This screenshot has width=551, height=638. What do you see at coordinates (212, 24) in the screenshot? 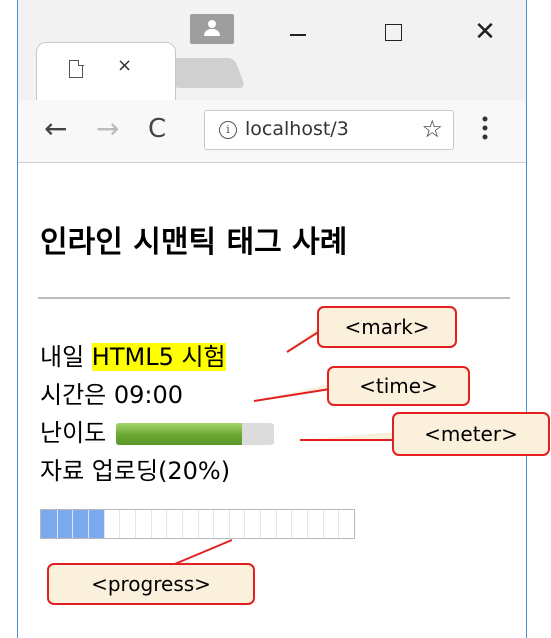
I see `profile-head` at bounding box center [212, 24].